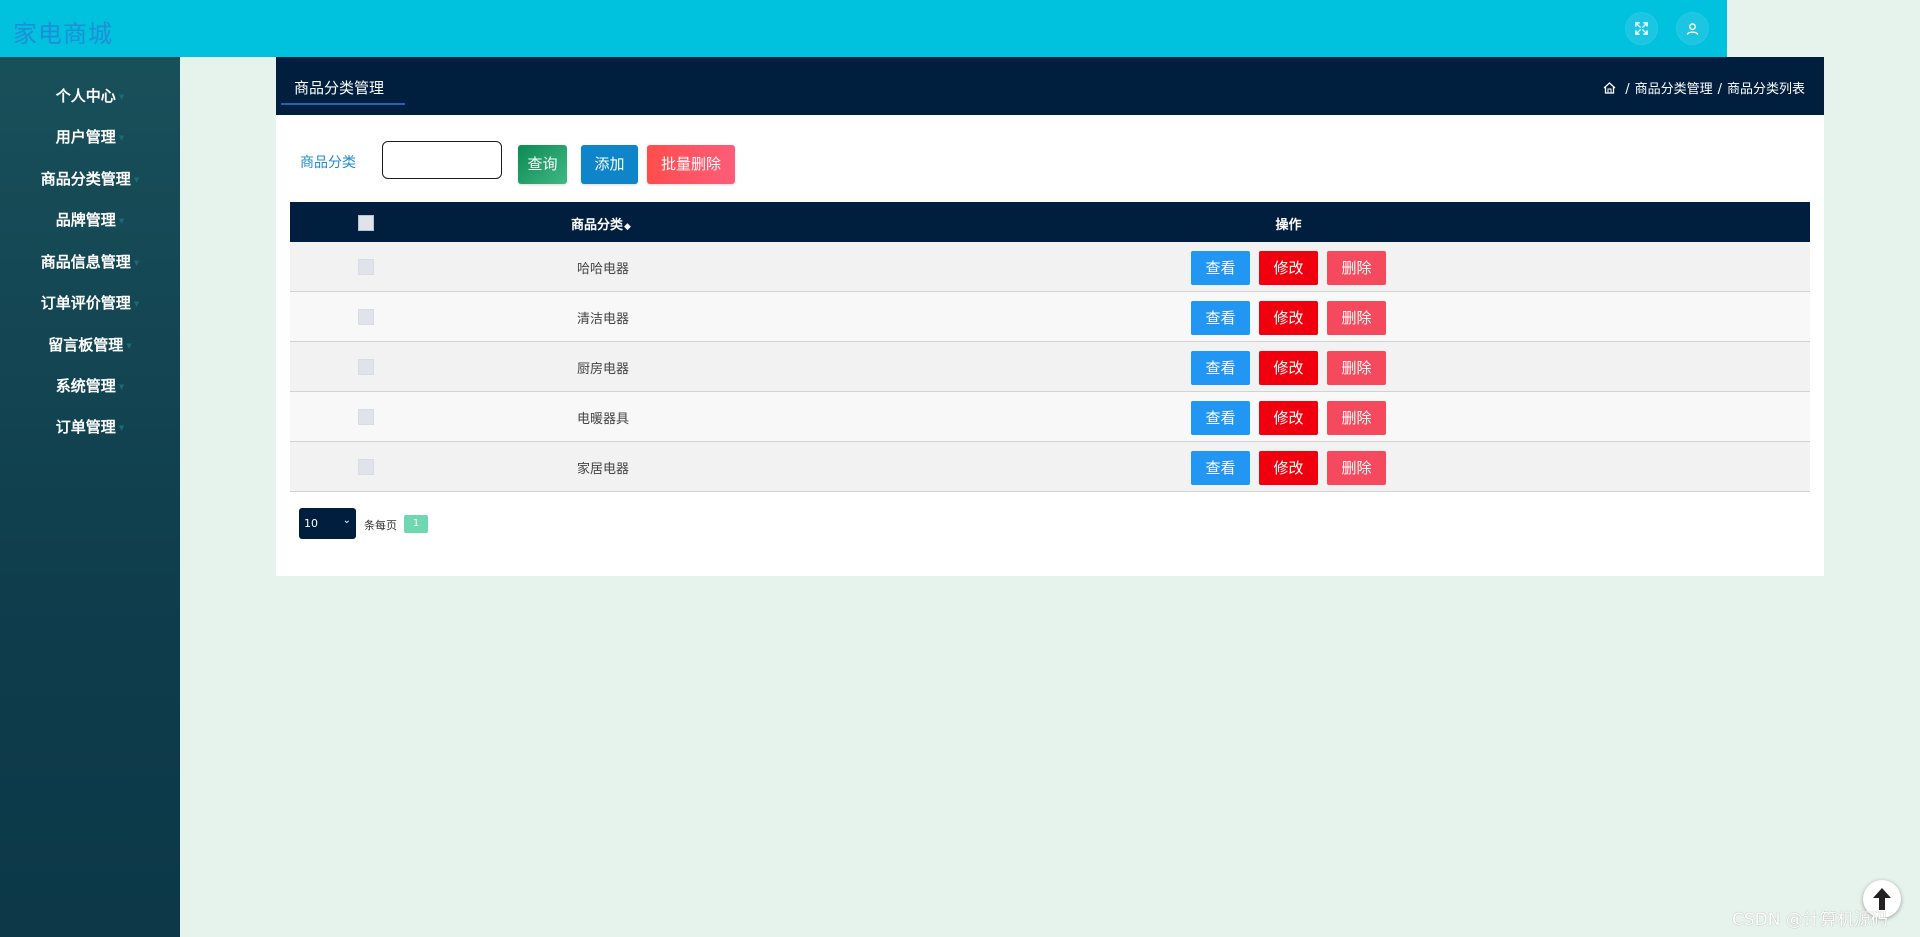  Describe the element at coordinates (90, 220) in the screenshot. I see `sidebar-item-brand: 品牌管理 ▼` at that location.